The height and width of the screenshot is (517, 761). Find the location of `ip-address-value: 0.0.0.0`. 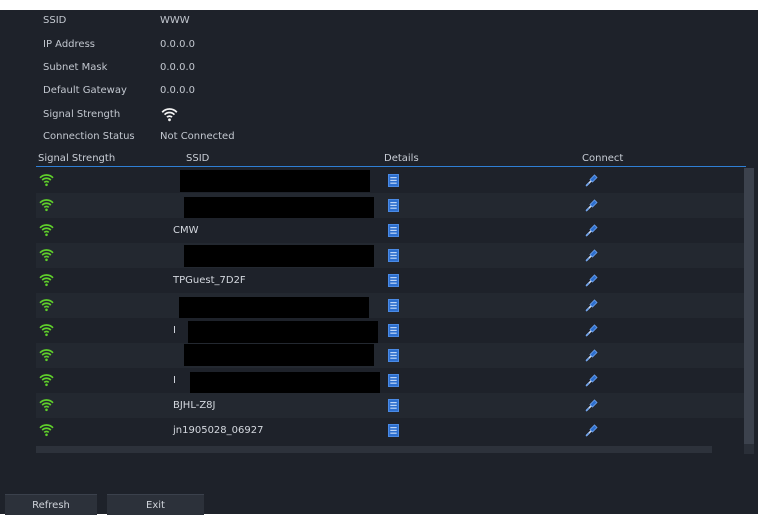

ip-address-value: 0.0.0.0 is located at coordinates (177, 44).